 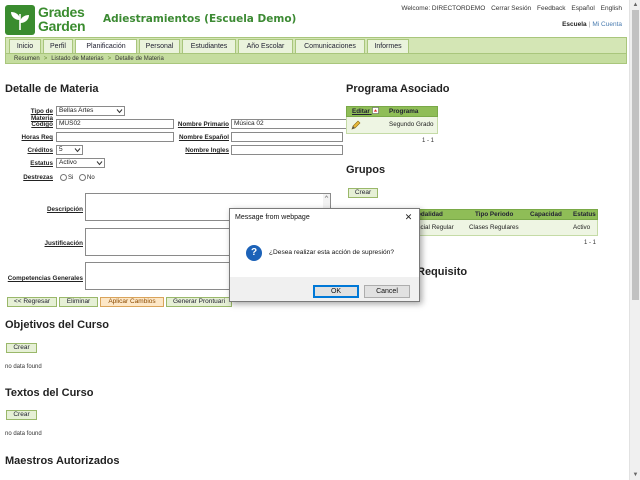 What do you see at coordinates (408, 217) in the screenshot?
I see `close-icon: ✕` at bounding box center [408, 217].